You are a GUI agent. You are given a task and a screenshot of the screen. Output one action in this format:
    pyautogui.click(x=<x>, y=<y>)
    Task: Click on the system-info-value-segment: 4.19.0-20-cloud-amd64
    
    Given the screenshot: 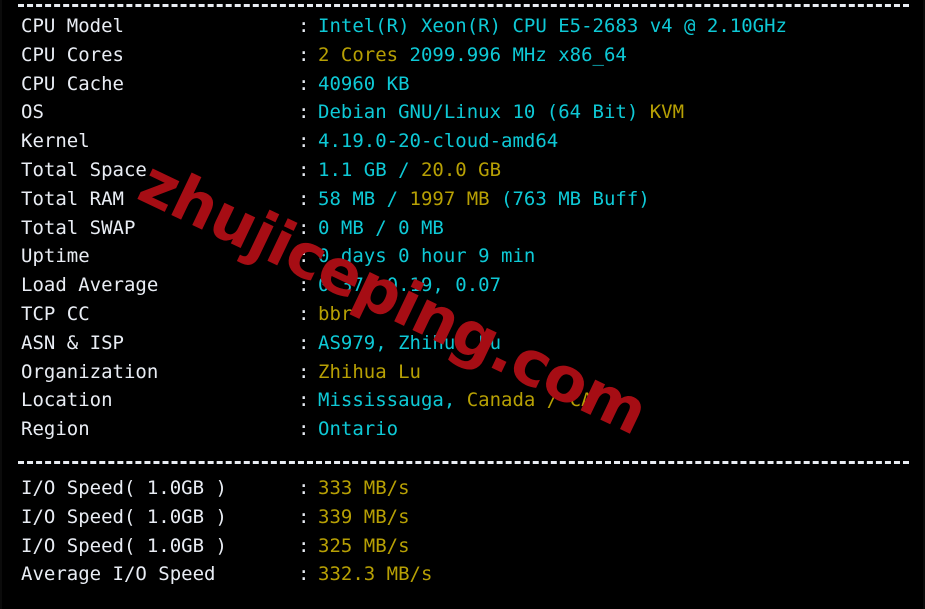 What is the action you would take?
    pyautogui.click(x=438, y=141)
    